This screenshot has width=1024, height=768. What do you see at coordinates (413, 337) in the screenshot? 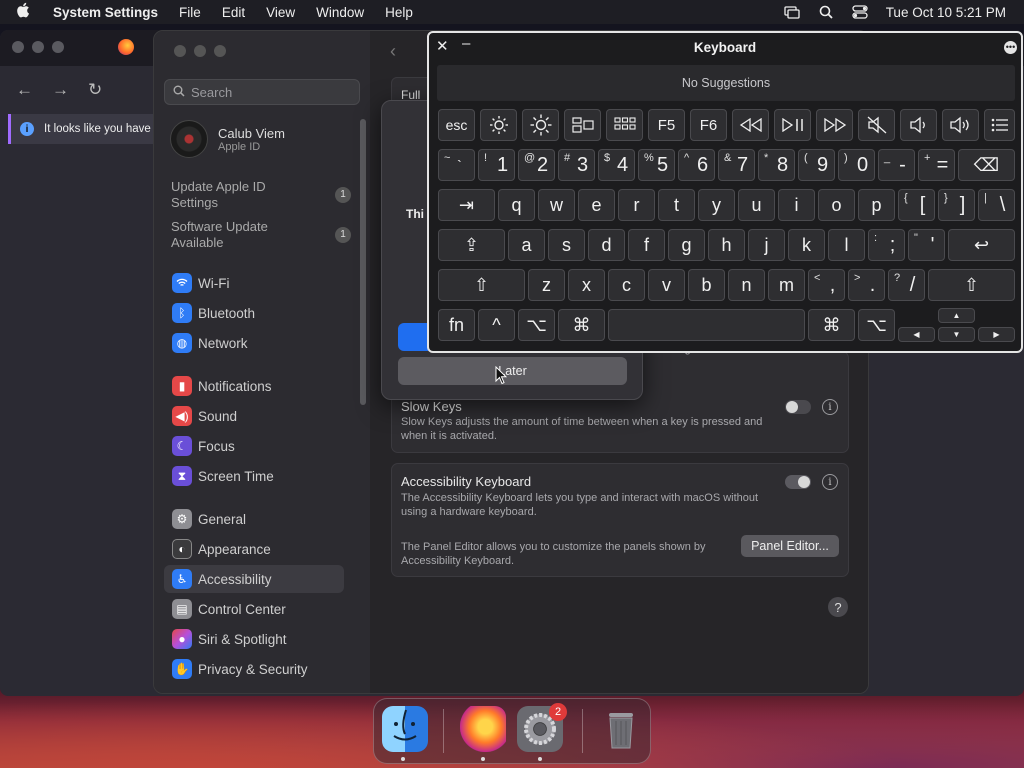
I see `primary-button` at bounding box center [413, 337].